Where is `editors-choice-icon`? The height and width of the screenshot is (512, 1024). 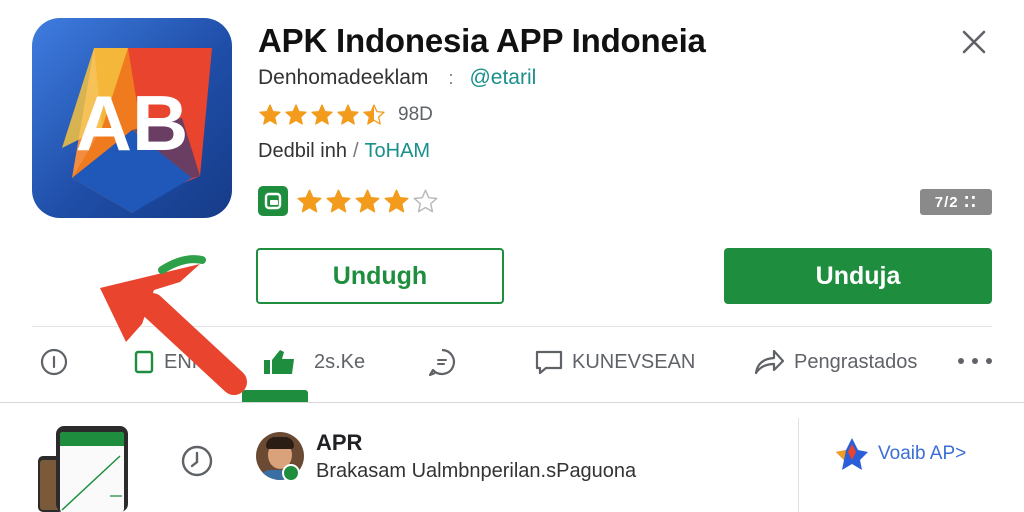
editors-choice-icon is located at coordinates (273, 201).